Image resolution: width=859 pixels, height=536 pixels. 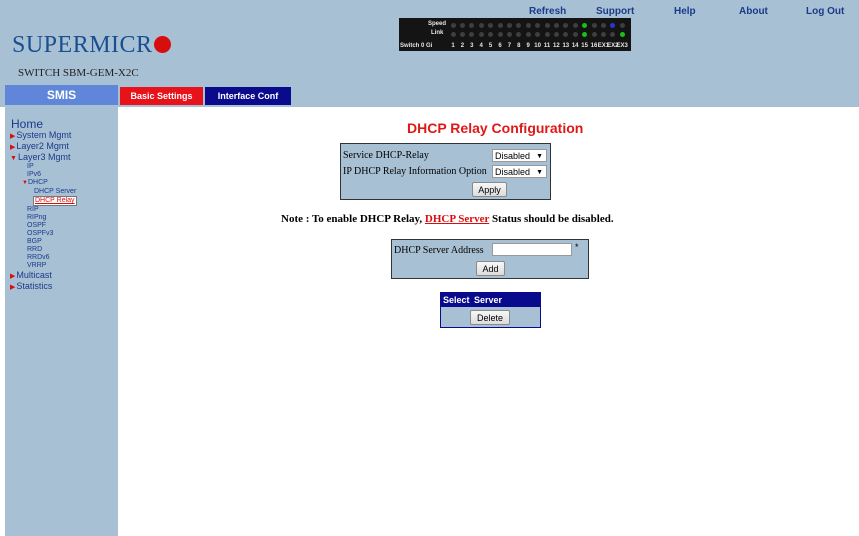 I want to click on smis-tab: SMIS, so click(x=61, y=95).